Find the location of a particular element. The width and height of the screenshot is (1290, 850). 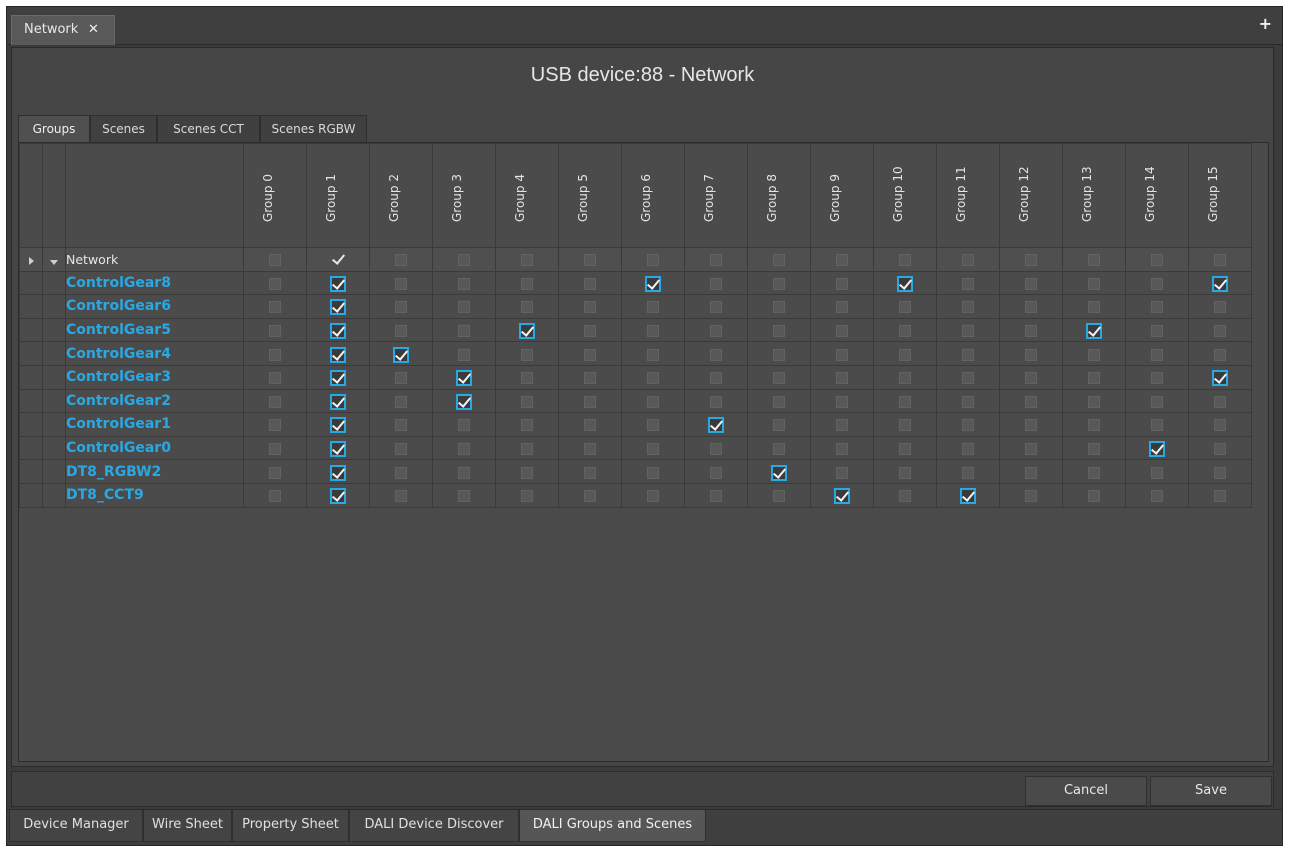

tab-dali-device-discover: DALI Device Discover is located at coordinates (434, 826).